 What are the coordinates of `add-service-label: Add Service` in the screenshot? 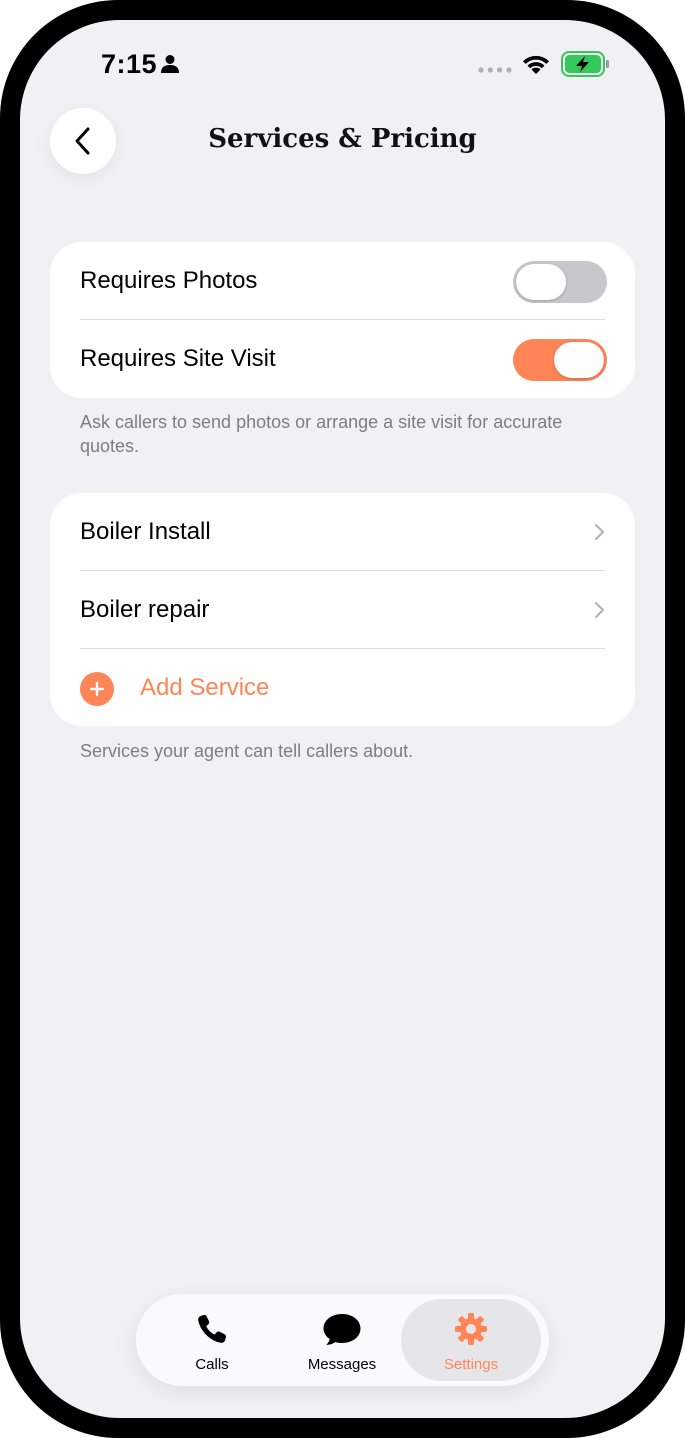 It's located at (205, 687).